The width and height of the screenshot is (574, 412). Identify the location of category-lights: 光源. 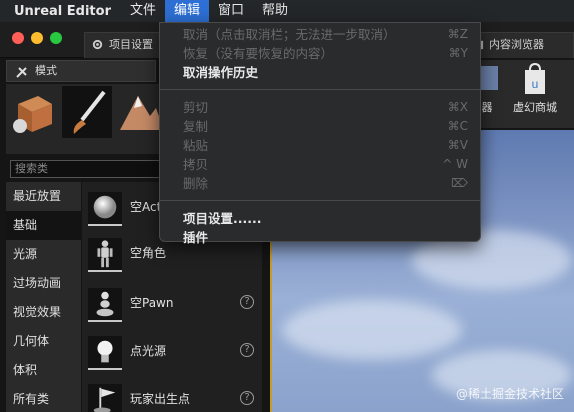
(43, 254).